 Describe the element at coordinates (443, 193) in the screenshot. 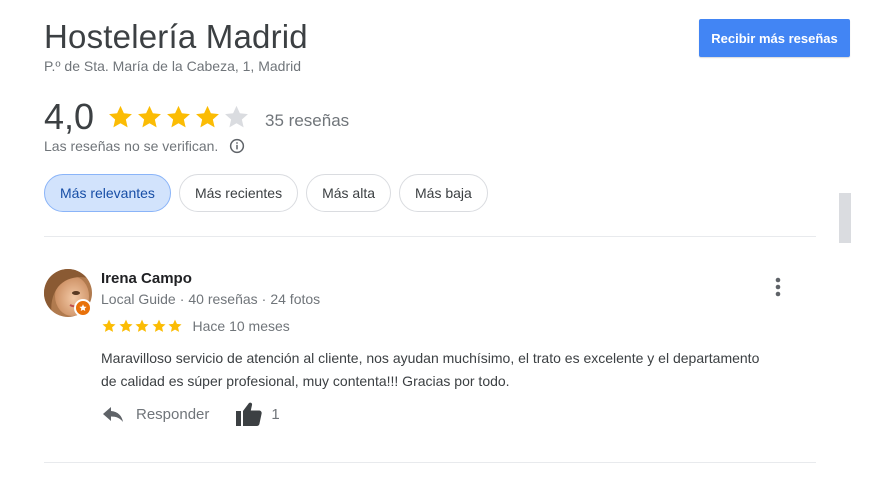

I see `filter-lowest: Más baja` at that location.